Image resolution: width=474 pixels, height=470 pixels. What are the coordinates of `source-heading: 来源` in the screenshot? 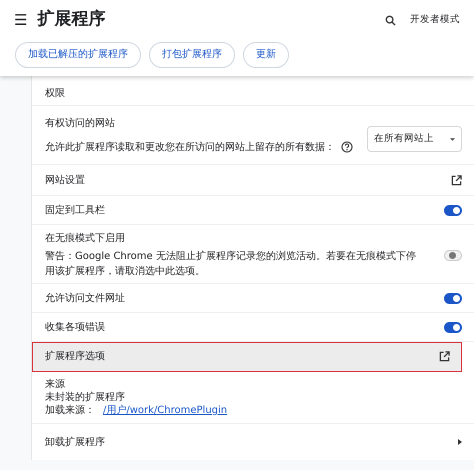 It's located at (55, 384).